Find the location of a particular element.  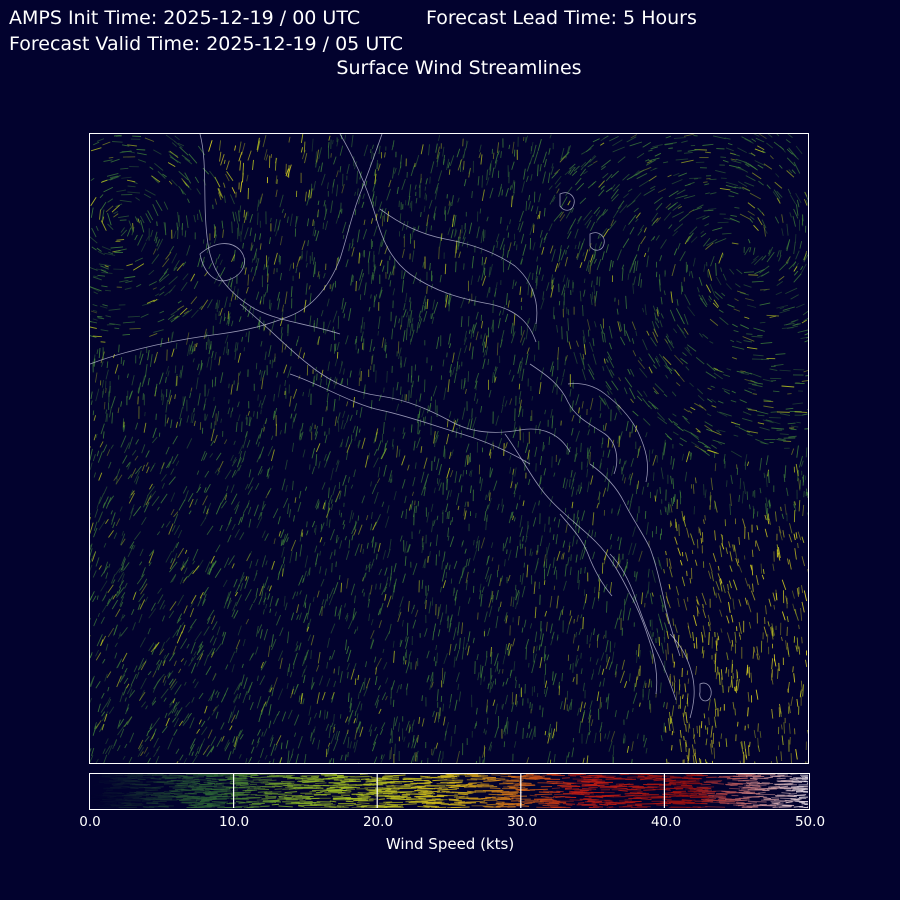

lead-time-label: Forecast Lead Time: 5 Hours is located at coordinates (561, 18).